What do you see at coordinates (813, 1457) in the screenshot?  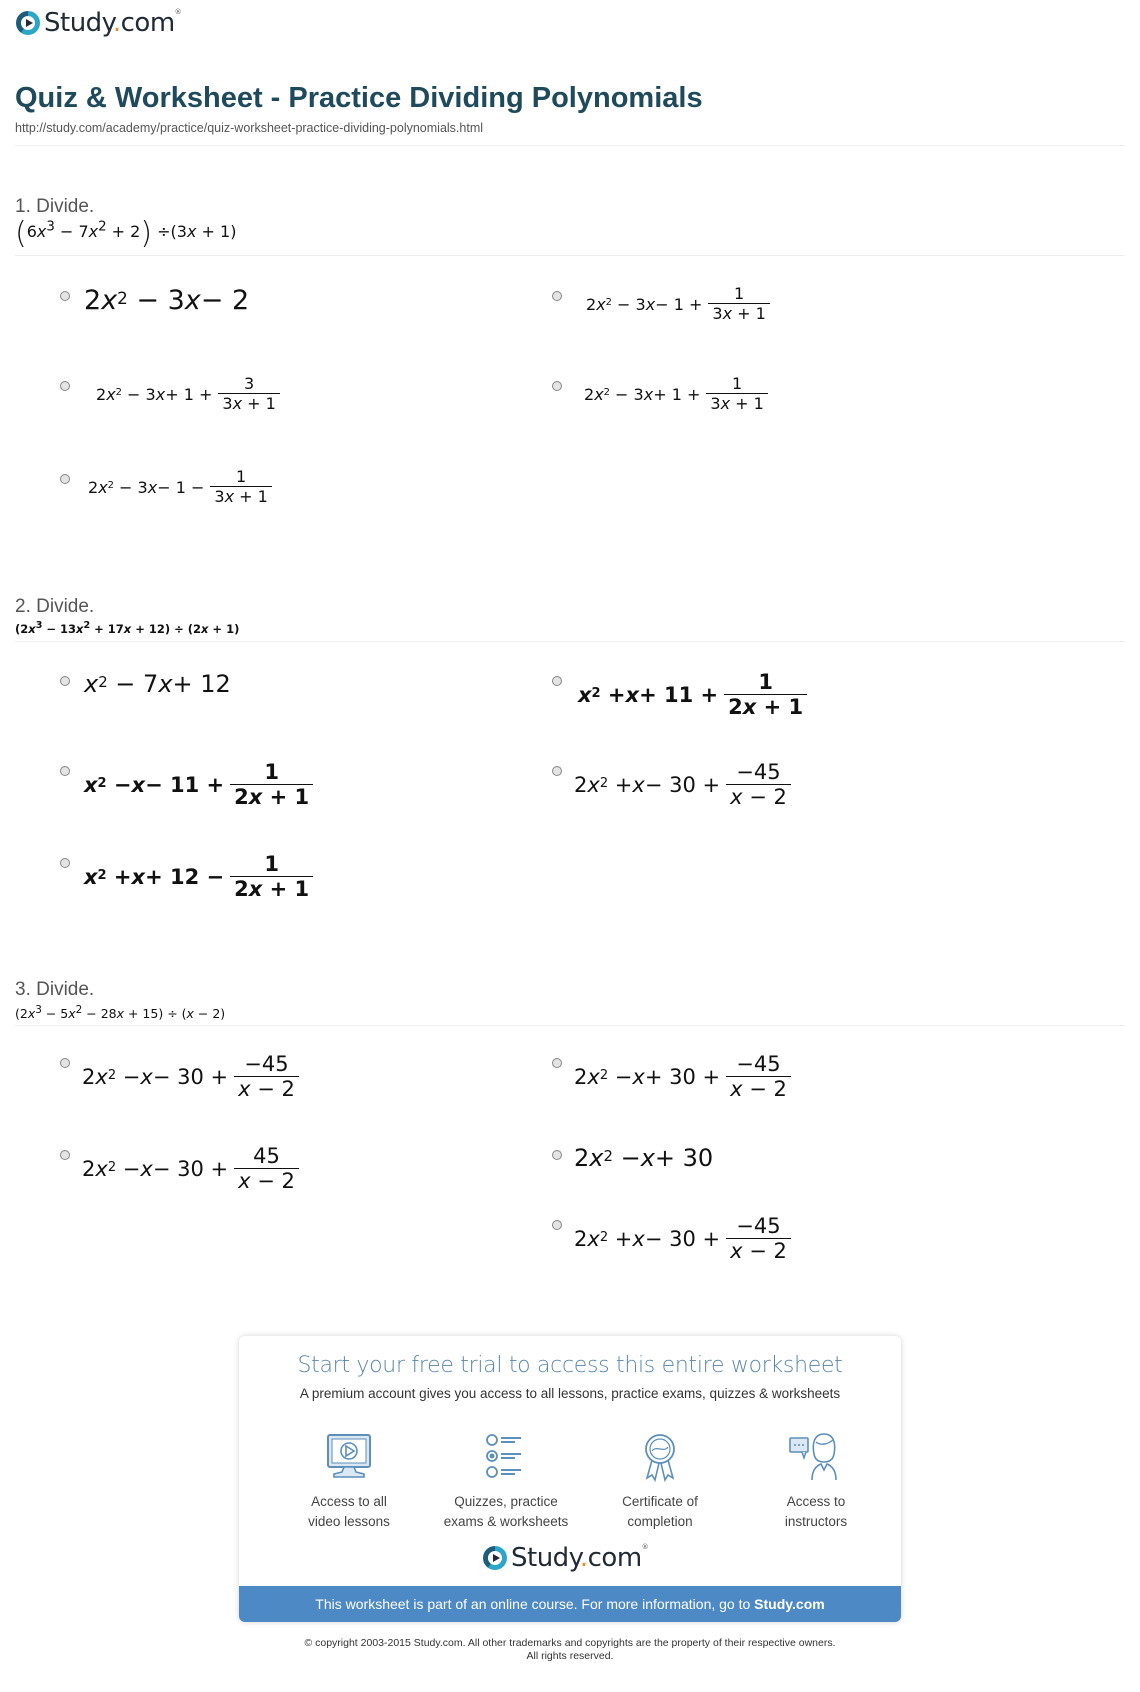 I see `instructor-chat-icon` at bounding box center [813, 1457].